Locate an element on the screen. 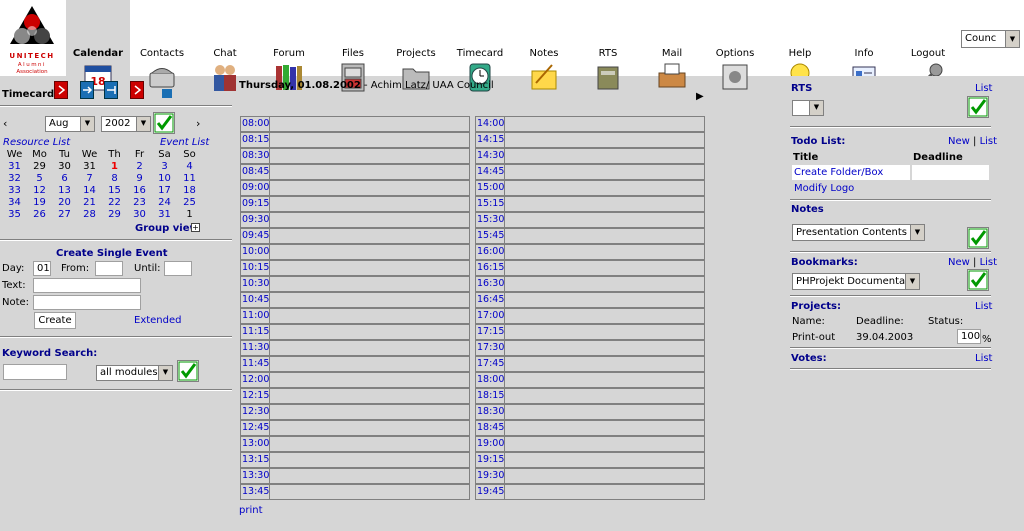 The height and width of the screenshot is (531, 1024). time-label: 17:15 is located at coordinates (490, 332).